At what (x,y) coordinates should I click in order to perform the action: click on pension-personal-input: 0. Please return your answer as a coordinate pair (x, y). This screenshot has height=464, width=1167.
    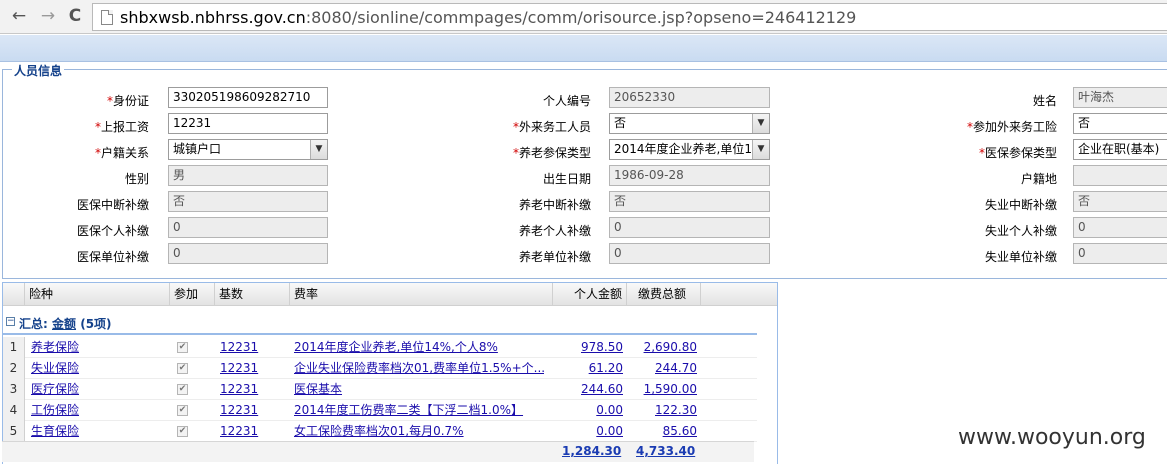
    Looking at the image, I should click on (689, 227).